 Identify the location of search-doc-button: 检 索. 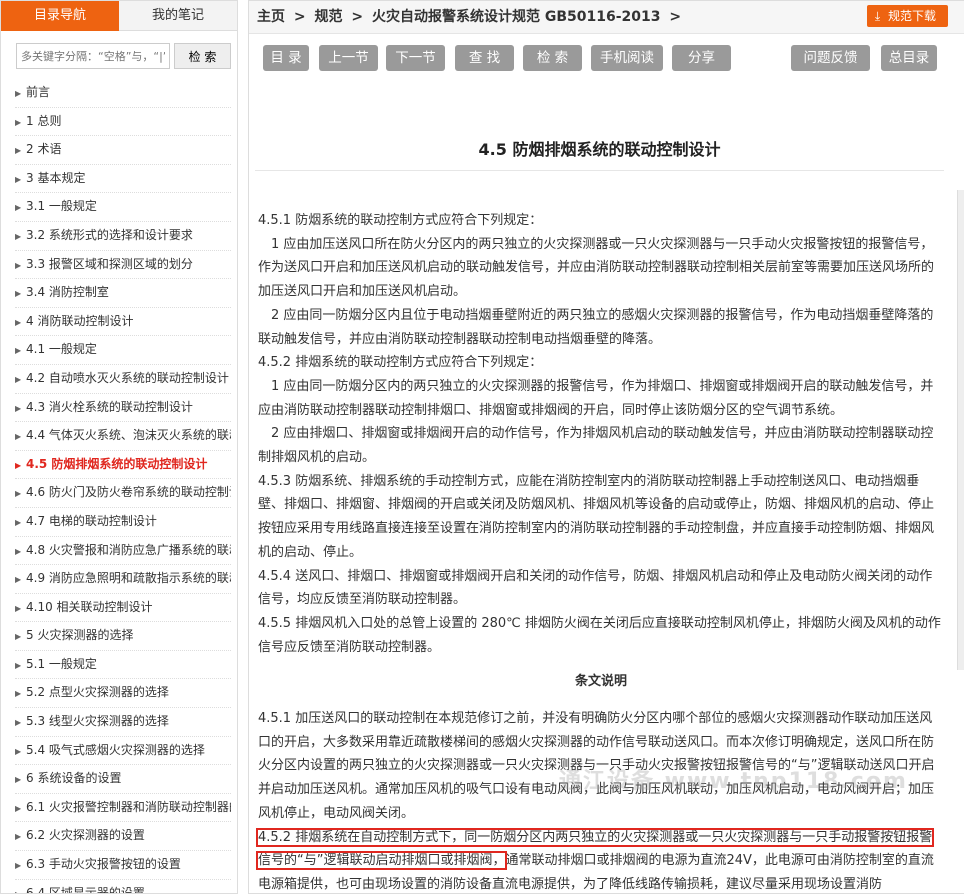
(552, 58).